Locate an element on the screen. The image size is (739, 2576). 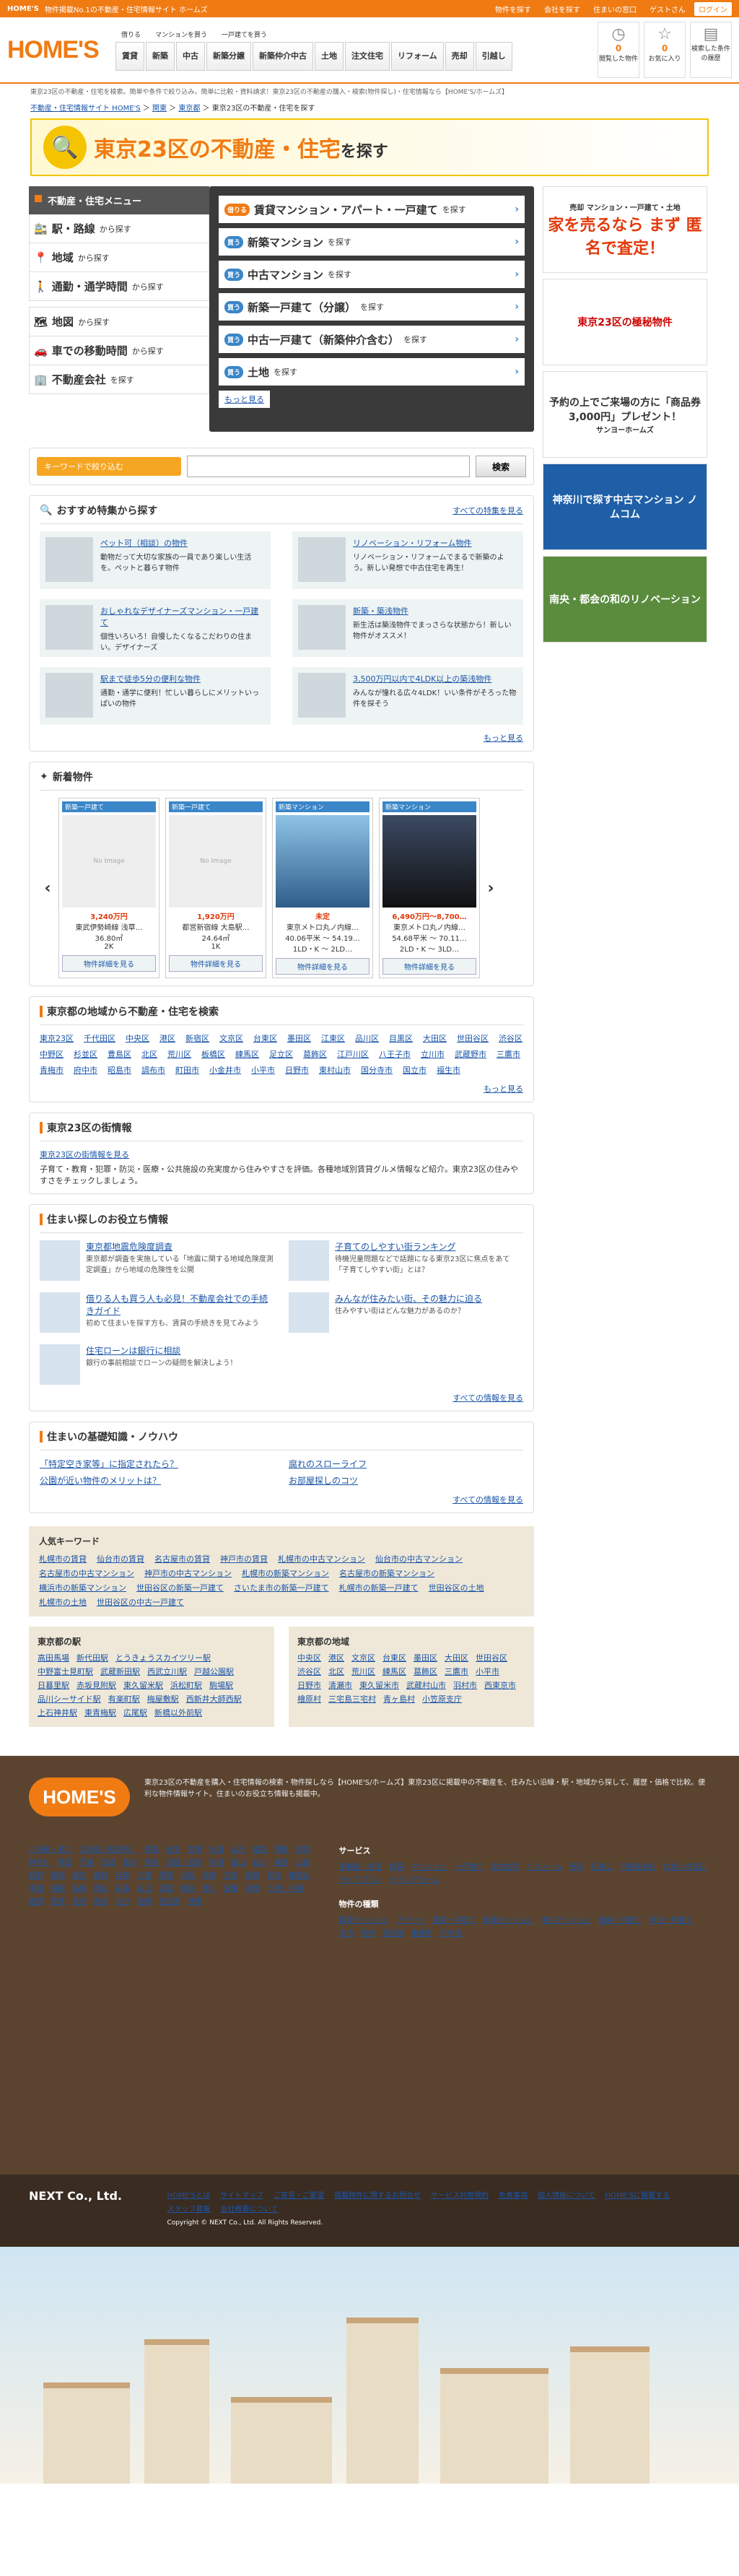
footer-service-link: トランクルーム is located at coordinates (414, 1880).